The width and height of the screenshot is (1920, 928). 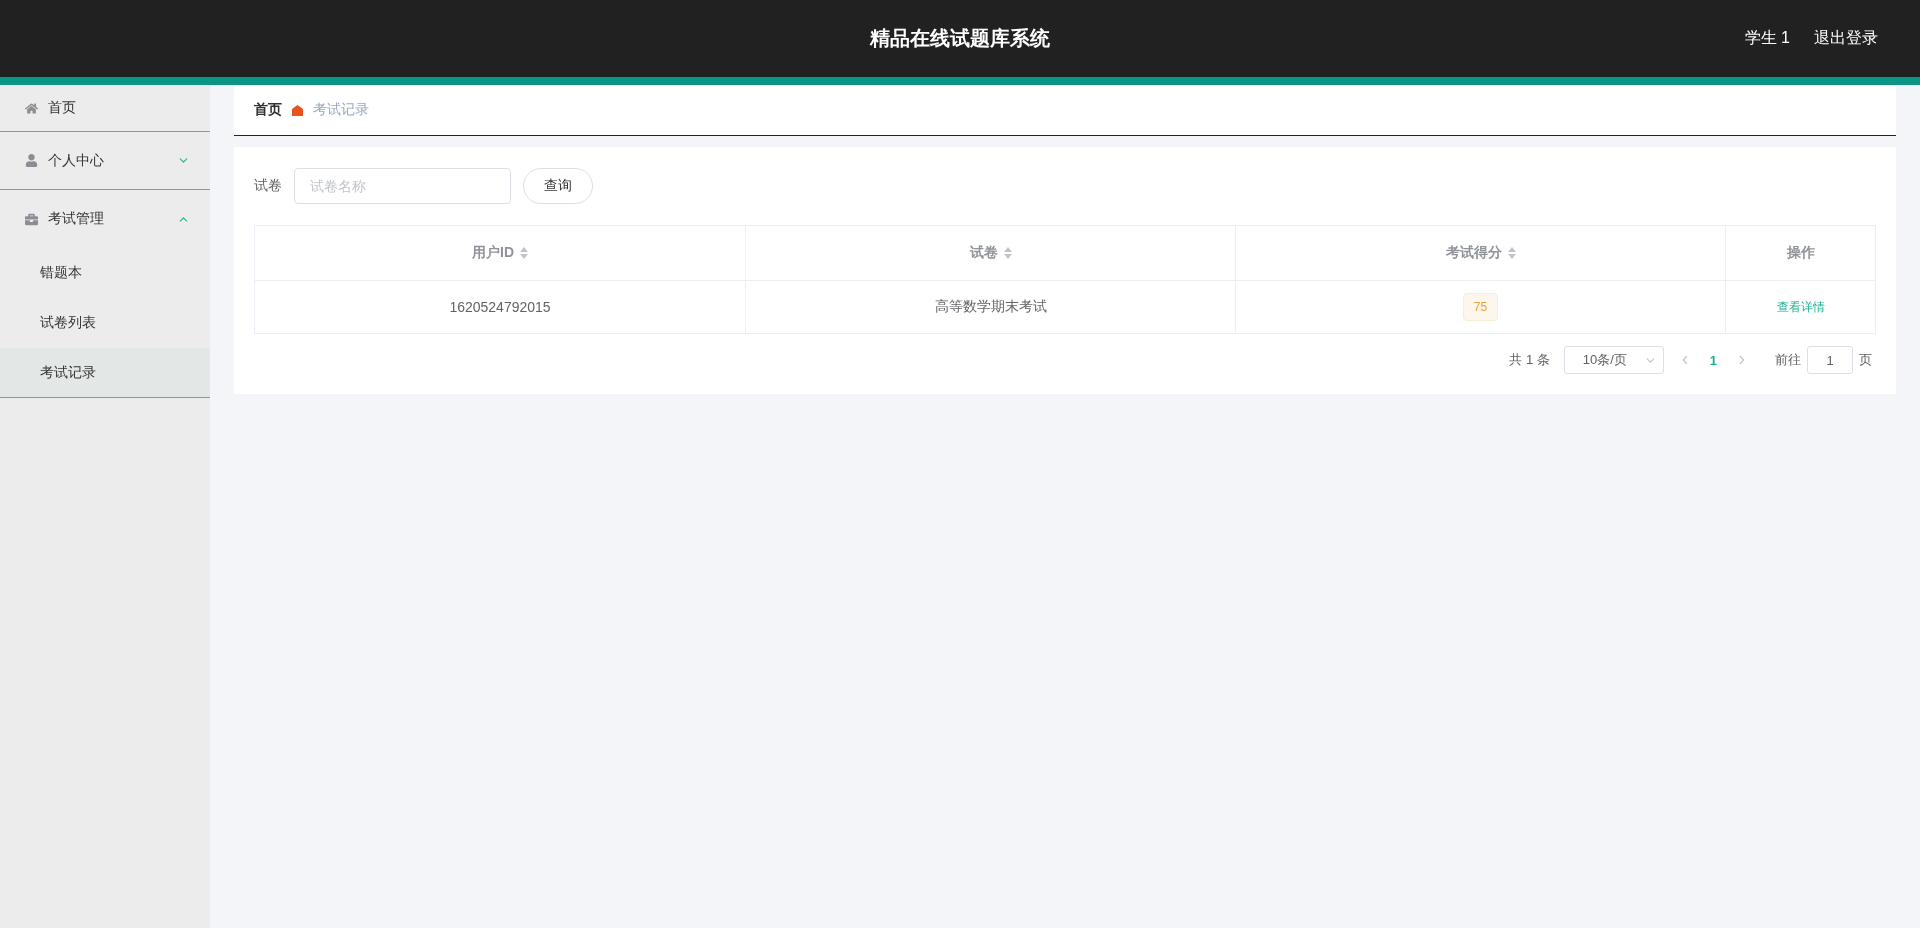 What do you see at coordinates (1830, 360) in the screenshot?
I see `page-input: 1` at bounding box center [1830, 360].